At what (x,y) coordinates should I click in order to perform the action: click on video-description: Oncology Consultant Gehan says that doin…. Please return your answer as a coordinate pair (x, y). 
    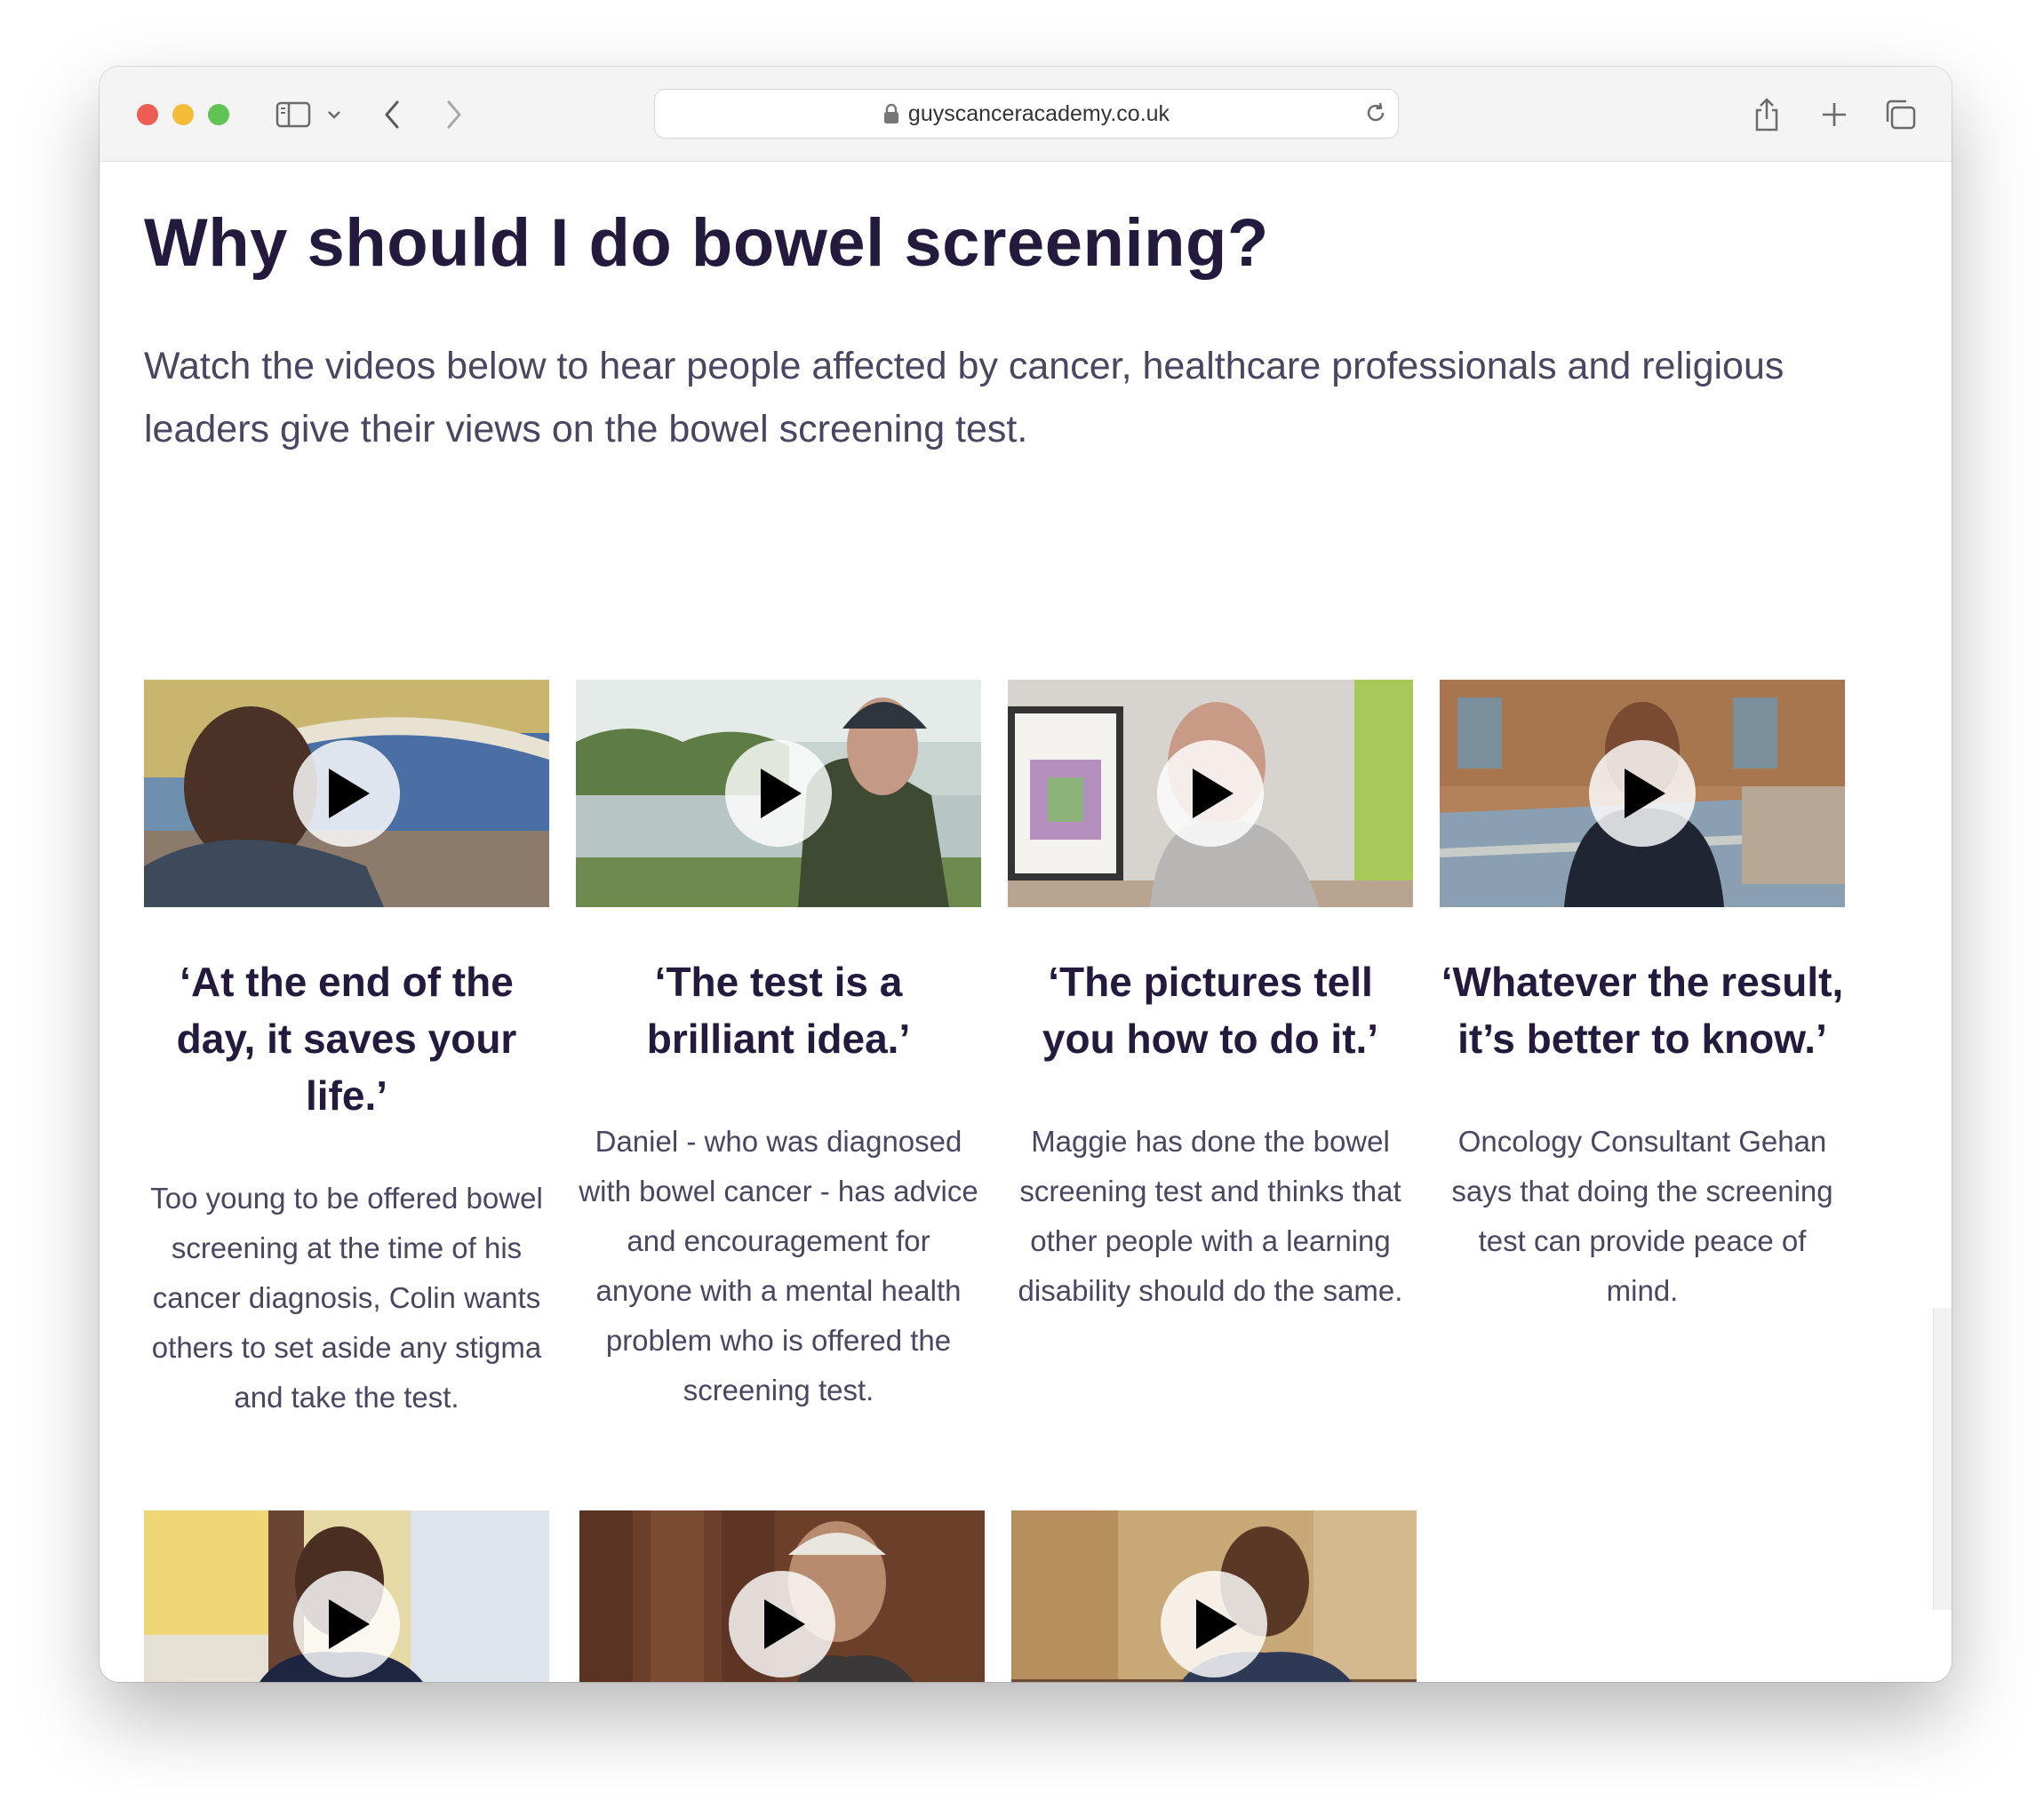
    Looking at the image, I should click on (1642, 1216).